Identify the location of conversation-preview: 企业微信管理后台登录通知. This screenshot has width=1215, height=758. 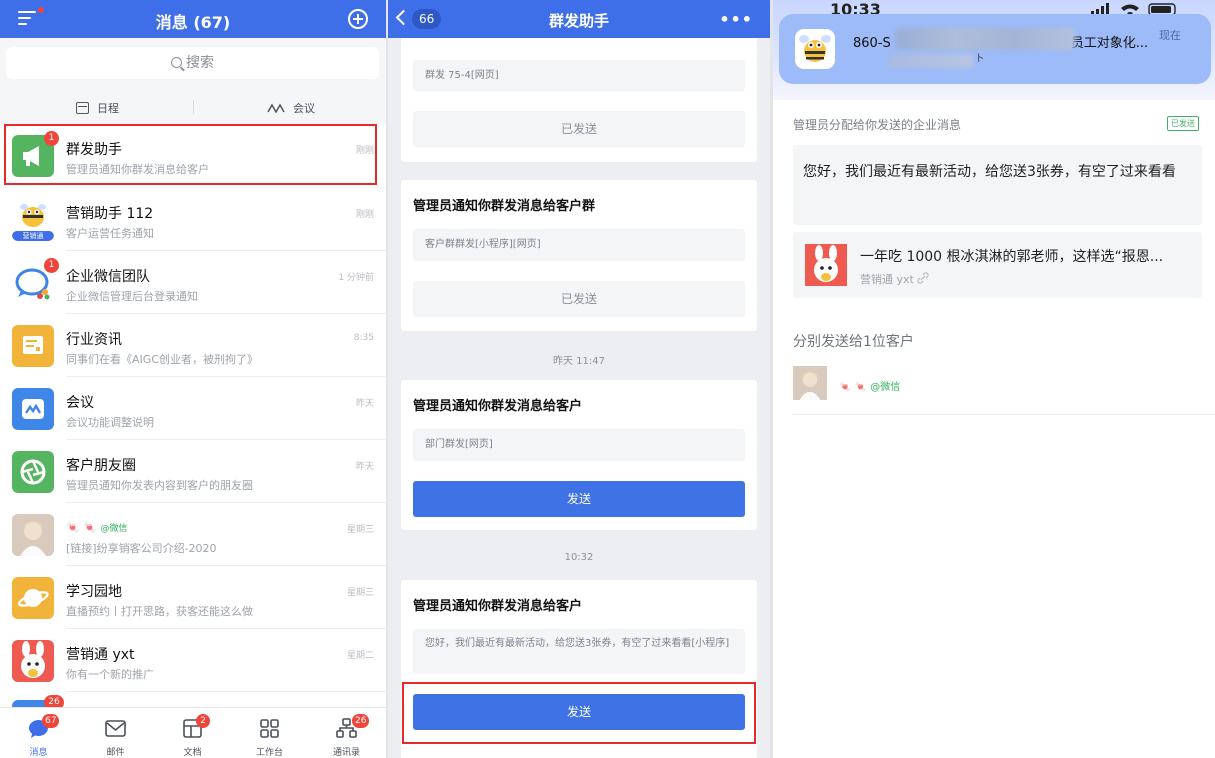
(132, 296).